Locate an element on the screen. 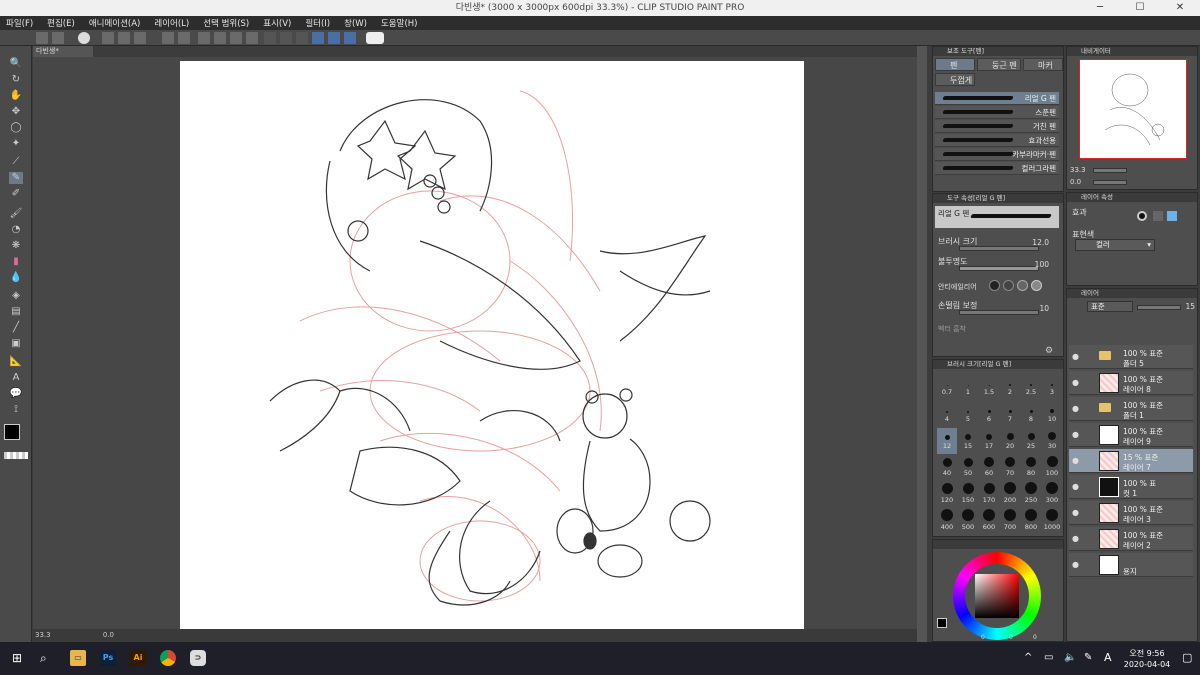 The width and height of the screenshot is (1200, 675). brush-icon: 🖌 is located at coordinates (16, 214).